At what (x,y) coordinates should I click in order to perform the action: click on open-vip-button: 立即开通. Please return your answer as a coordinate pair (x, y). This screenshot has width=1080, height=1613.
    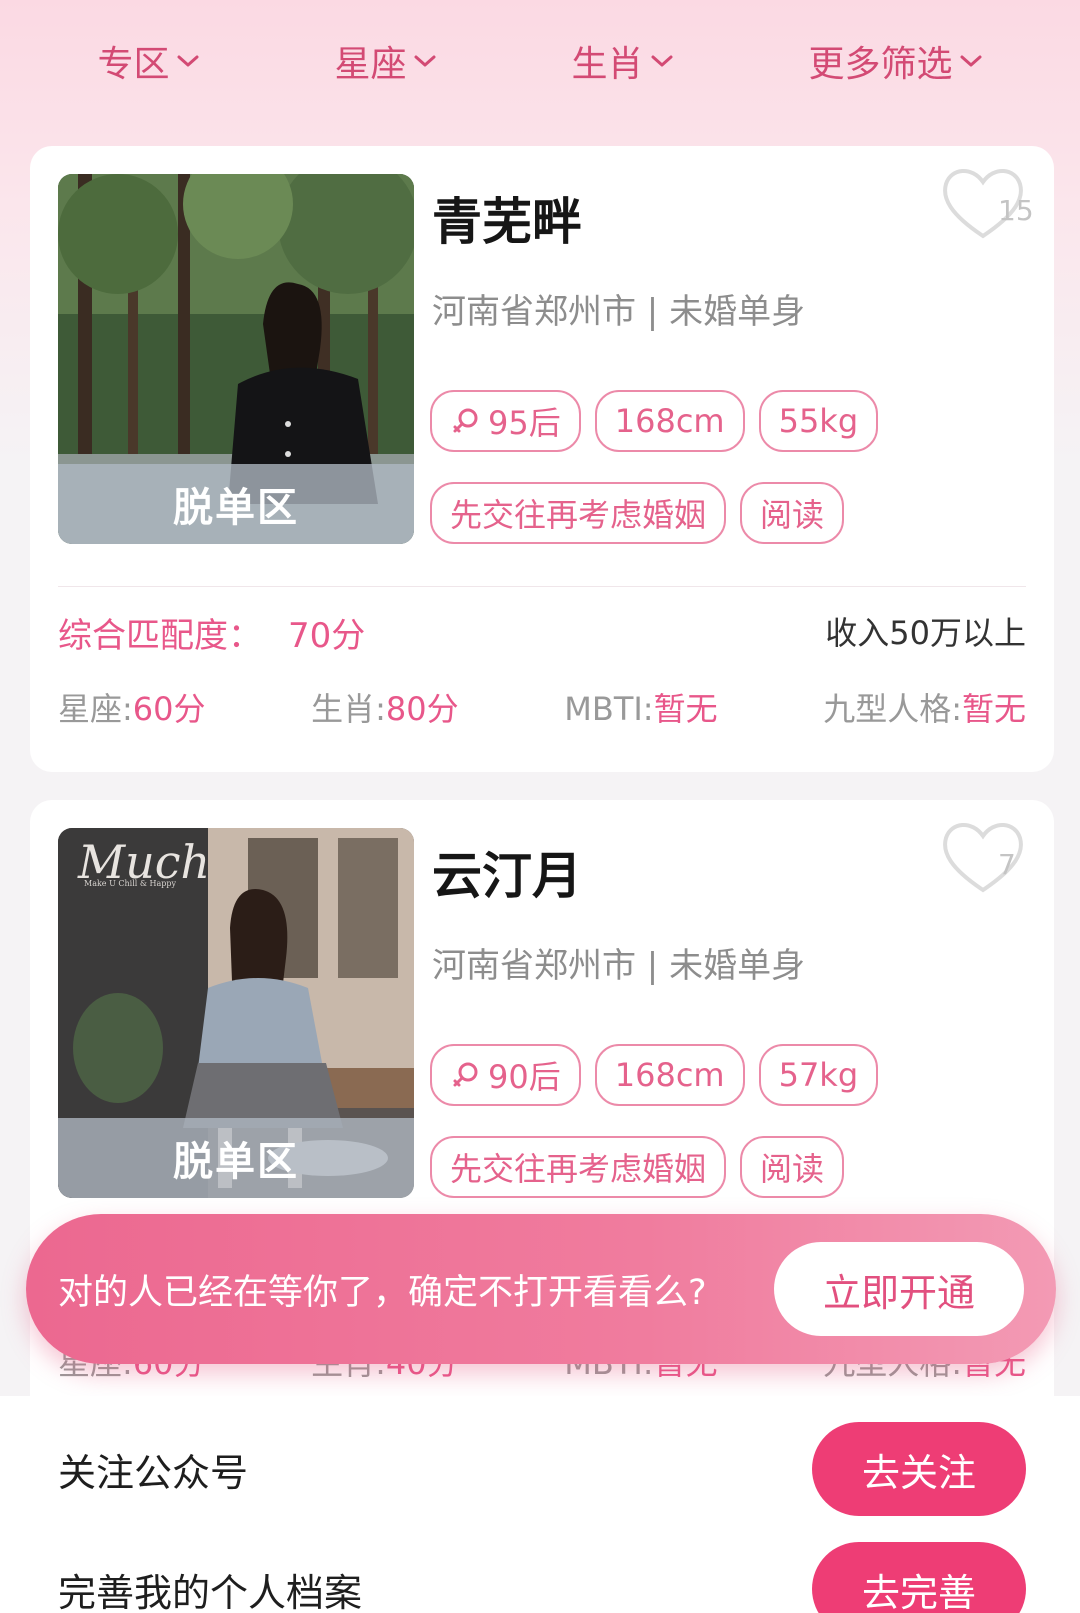
    Looking at the image, I should click on (899, 1289).